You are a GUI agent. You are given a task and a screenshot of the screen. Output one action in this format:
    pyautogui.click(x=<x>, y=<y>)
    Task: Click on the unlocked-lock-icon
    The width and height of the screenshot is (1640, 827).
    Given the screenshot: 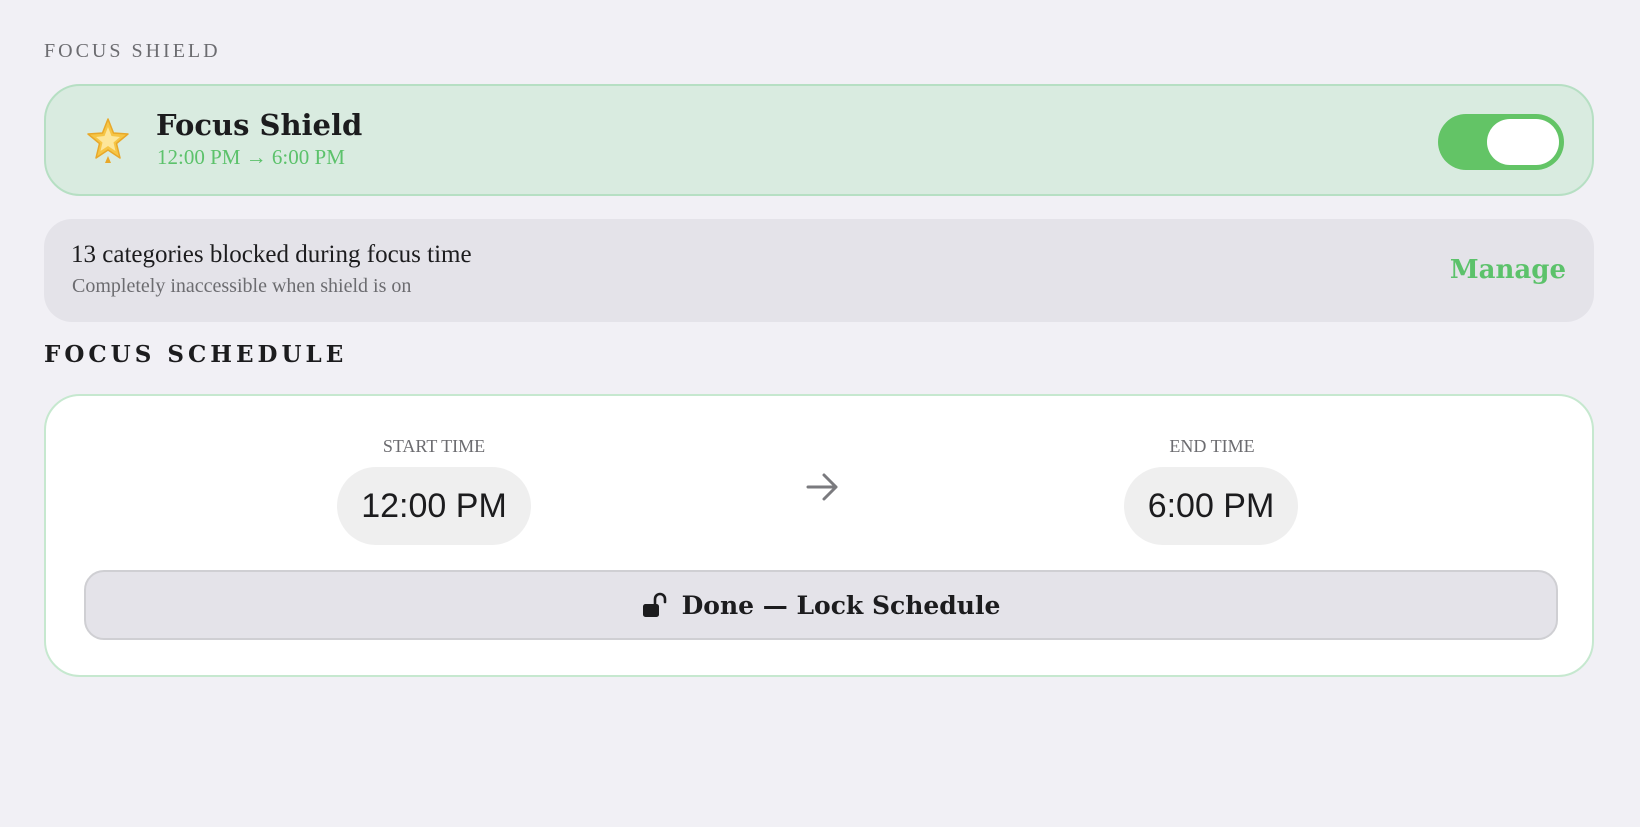 What is the action you would take?
    pyautogui.click(x=654, y=604)
    